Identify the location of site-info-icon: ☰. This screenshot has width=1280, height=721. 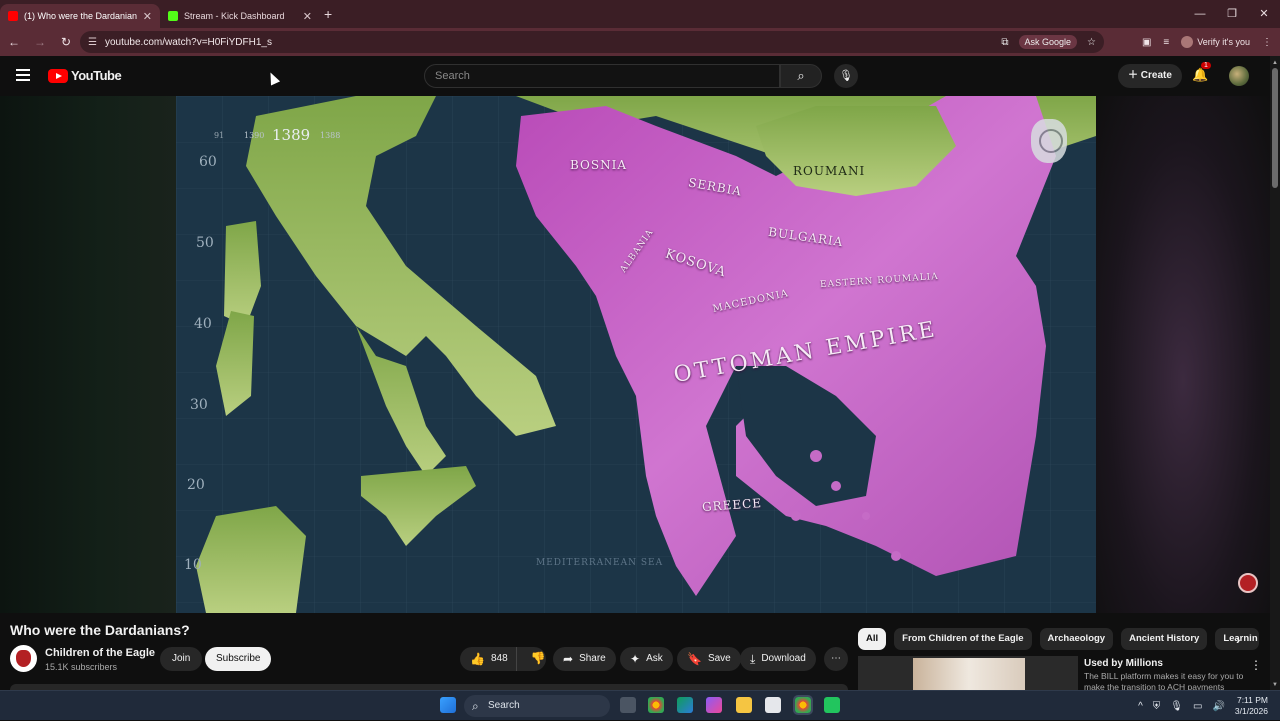
(92, 42).